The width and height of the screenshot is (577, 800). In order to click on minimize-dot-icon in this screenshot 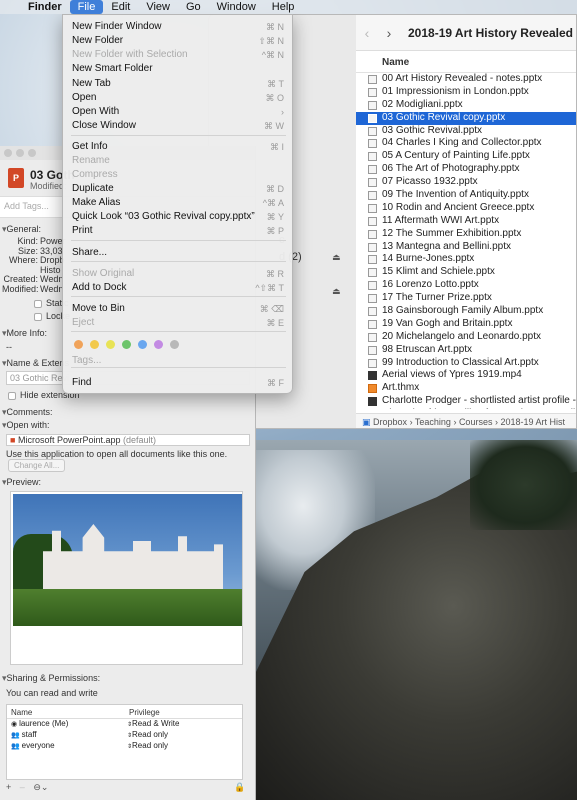, I will do `click(20, 153)`.